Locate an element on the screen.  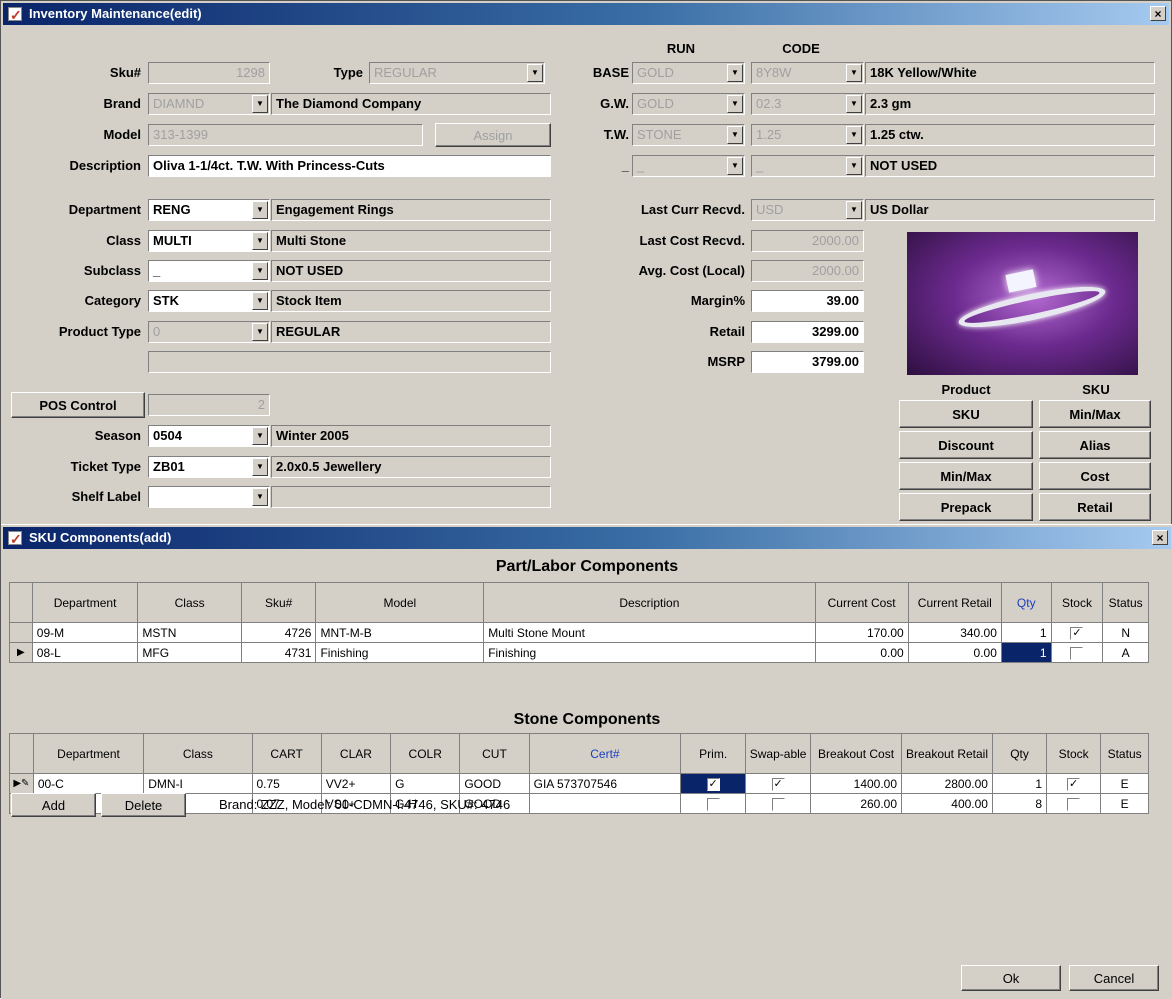
sku-action-button: Cost is located at coordinates (1095, 476).